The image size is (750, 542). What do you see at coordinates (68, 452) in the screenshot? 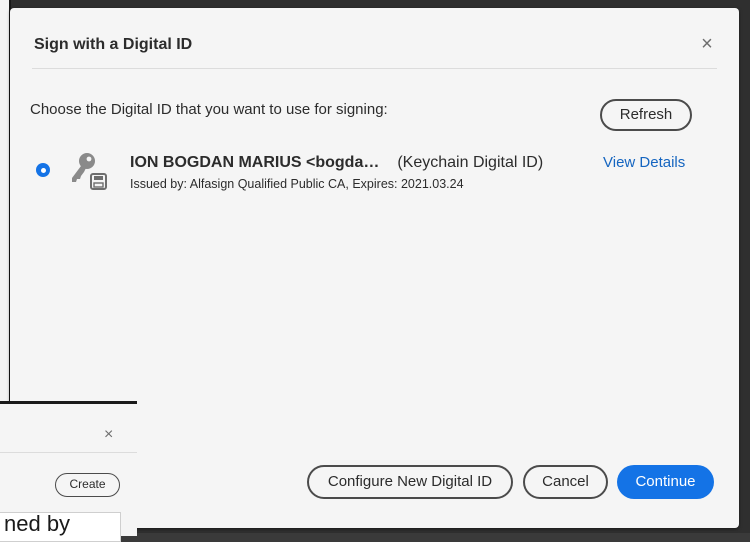
I see `divider` at bounding box center [68, 452].